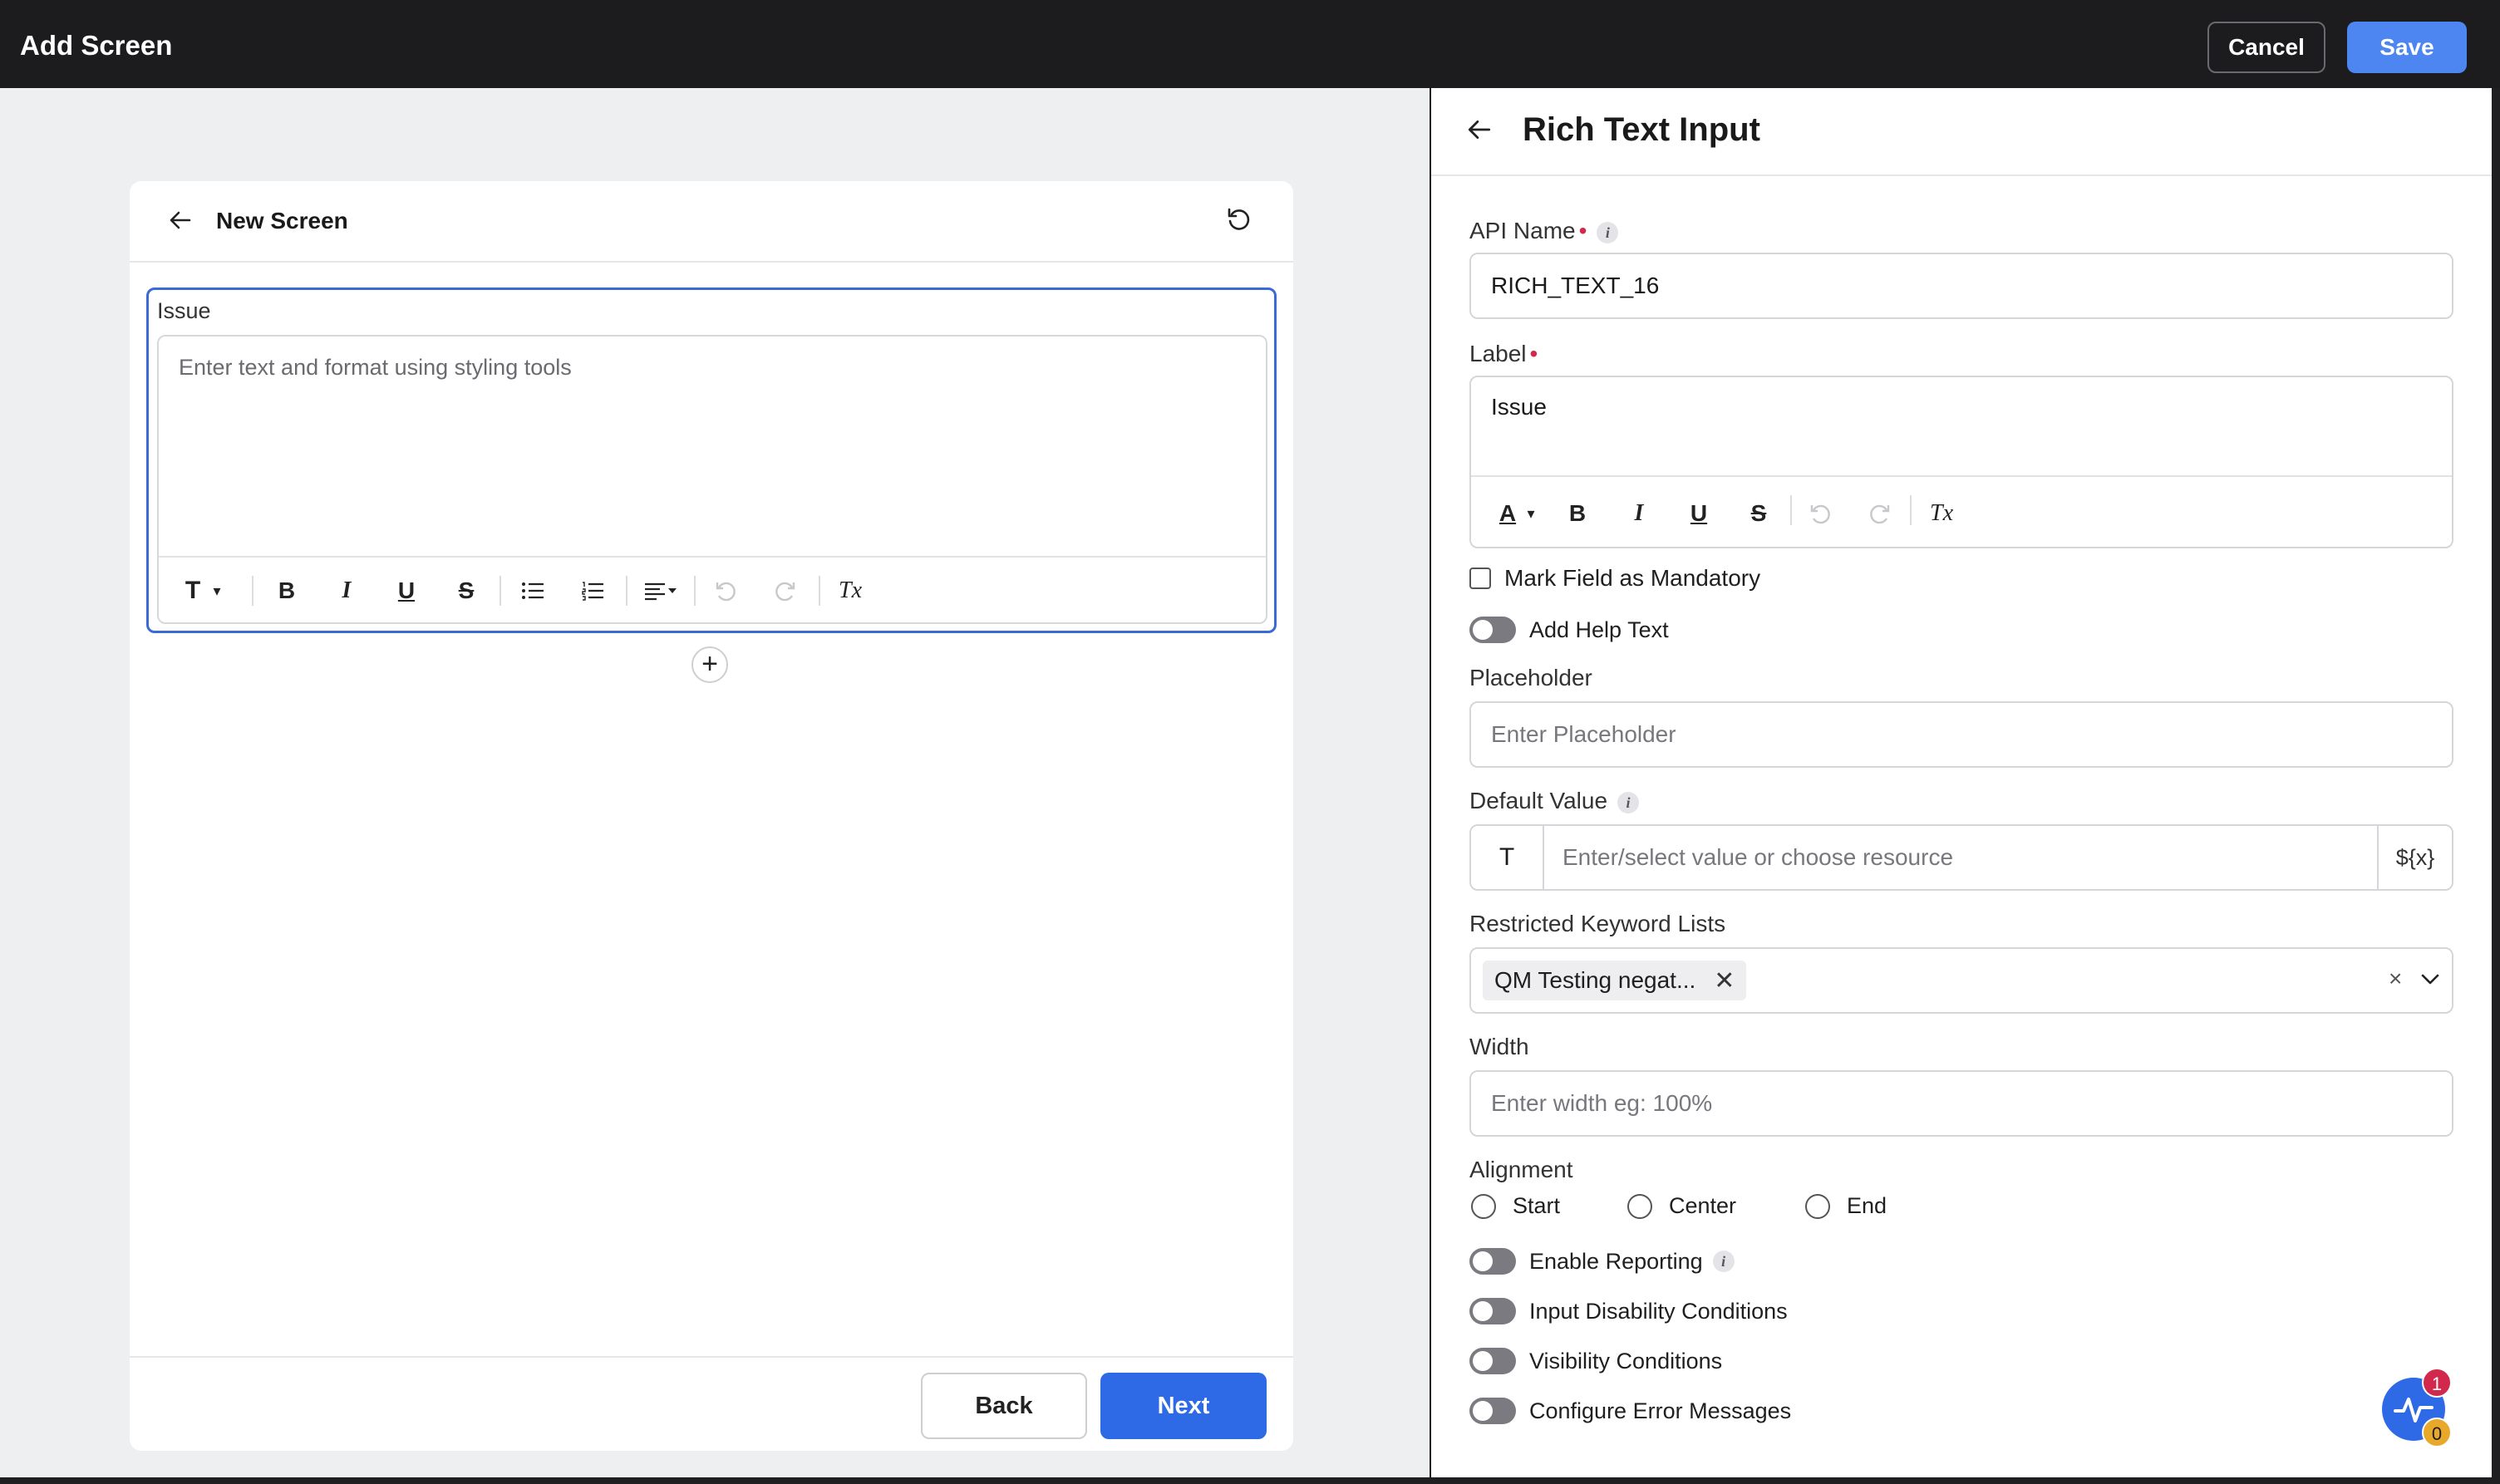 The image size is (2500, 1484). What do you see at coordinates (2414, 857) in the screenshot?
I see `resource-picker-button: ${x}` at bounding box center [2414, 857].